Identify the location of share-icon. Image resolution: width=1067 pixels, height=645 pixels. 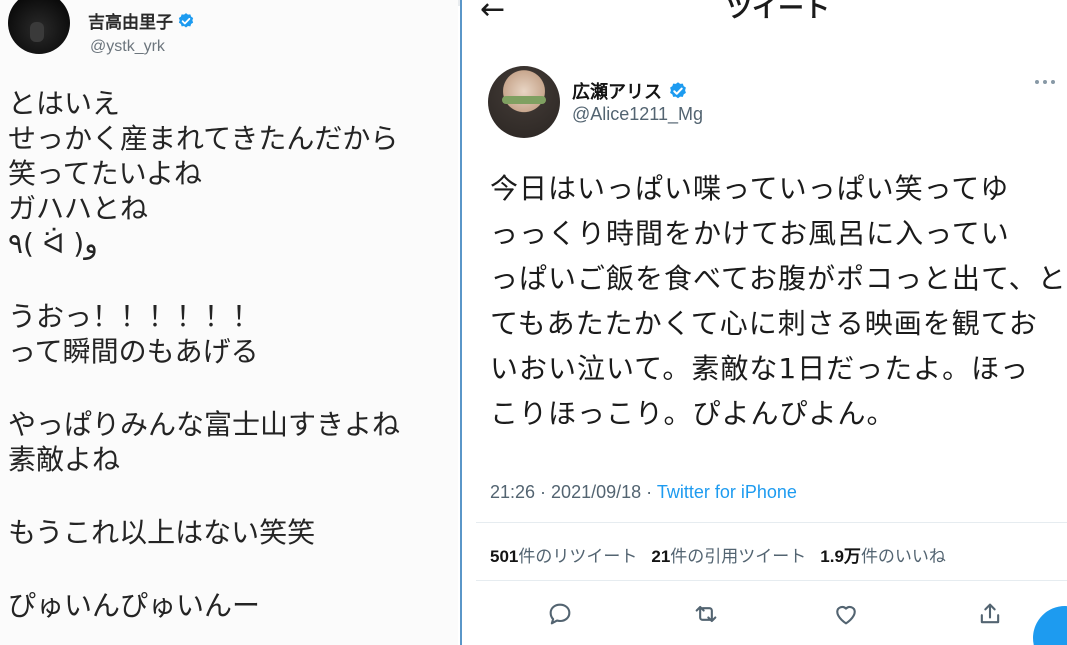
(990, 613).